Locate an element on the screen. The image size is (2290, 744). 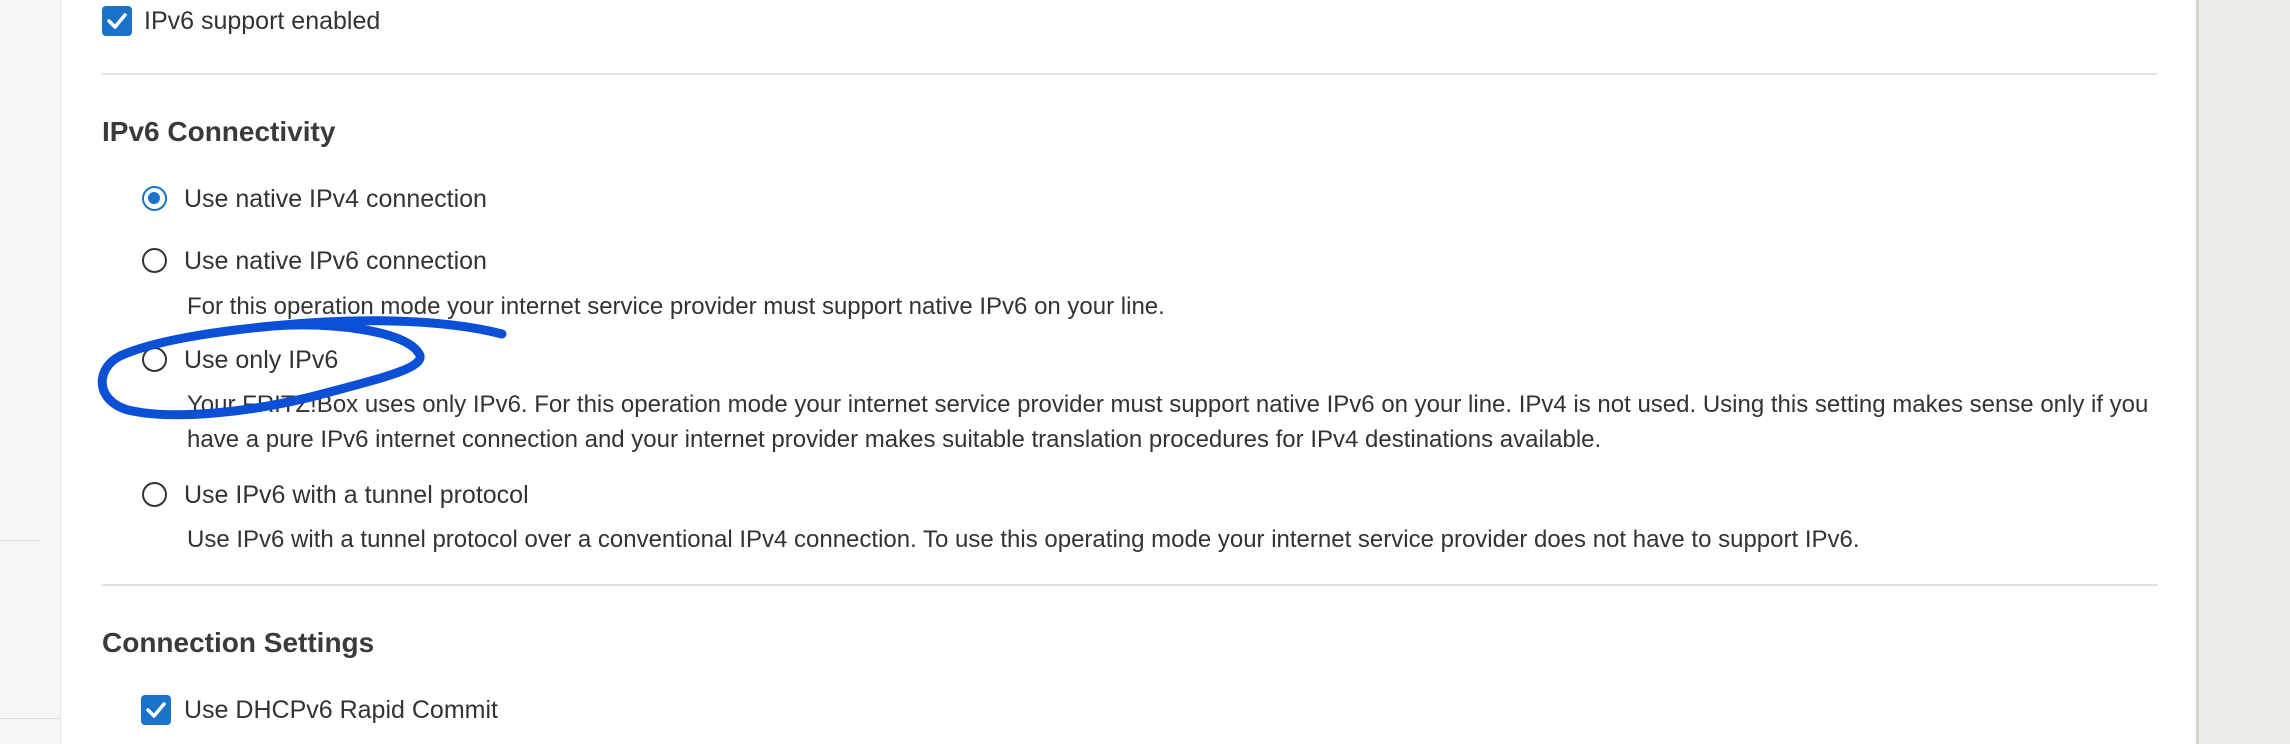
option-label-native-ipv4: Use native IPv4 connection is located at coordinates (335, 199).